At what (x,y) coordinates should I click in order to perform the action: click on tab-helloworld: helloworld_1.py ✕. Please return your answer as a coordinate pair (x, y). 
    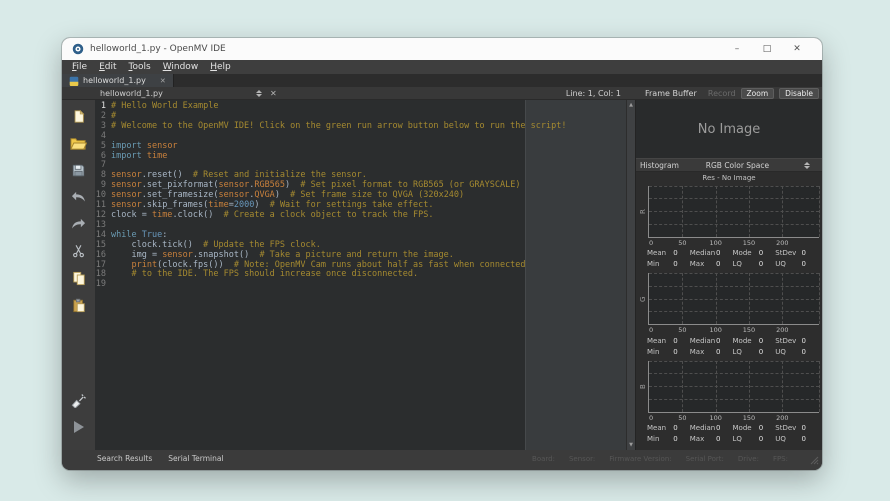
    Looking at the image, I should click on (118, 80).